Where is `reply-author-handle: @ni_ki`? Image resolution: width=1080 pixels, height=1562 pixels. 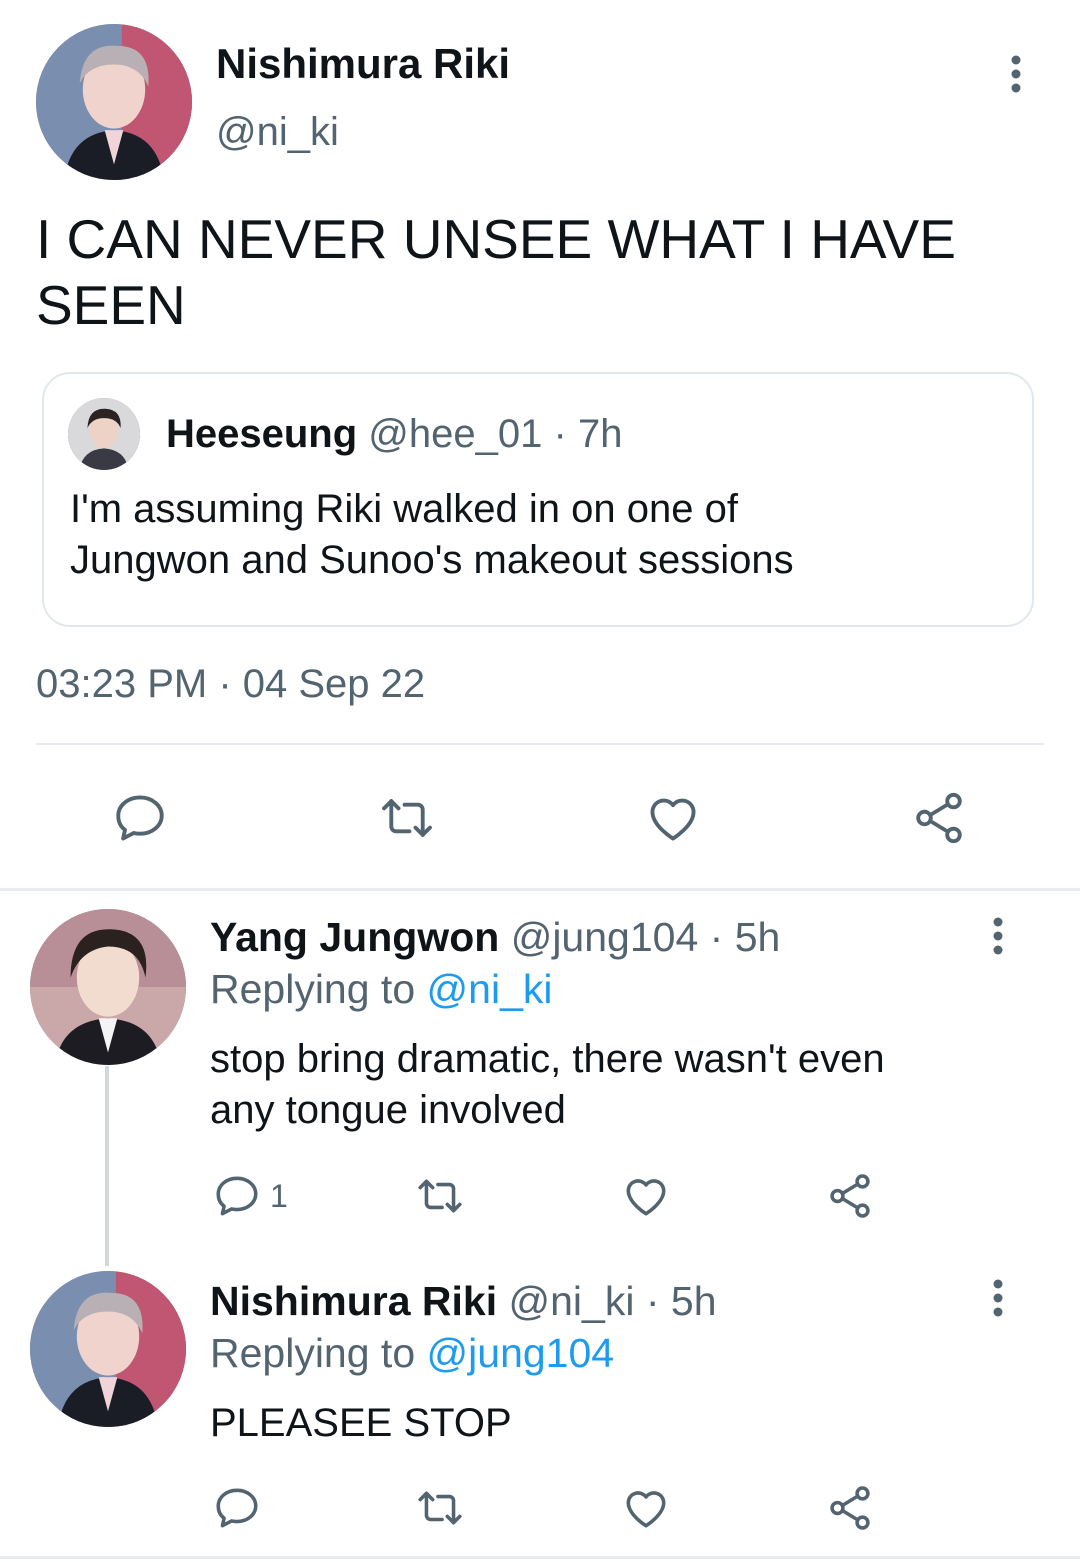 reply-author-handle: @ni_ki is located at coordinates (572, 1301).